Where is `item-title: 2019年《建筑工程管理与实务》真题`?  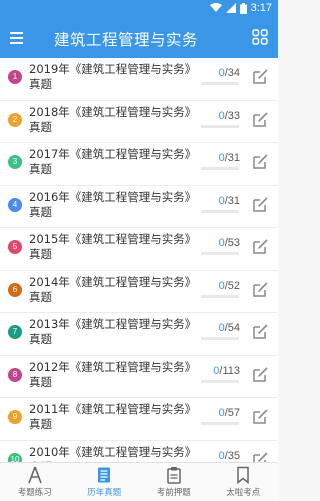
item-title: 2019年《建筑工程管理与实务》真题 is located at coordinates (113, 76).